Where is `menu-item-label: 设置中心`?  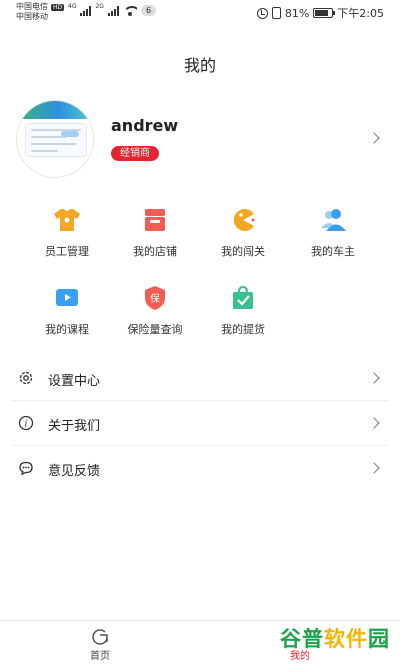
menu-item-label: 设置中心 is located at coordinates (74, 381).